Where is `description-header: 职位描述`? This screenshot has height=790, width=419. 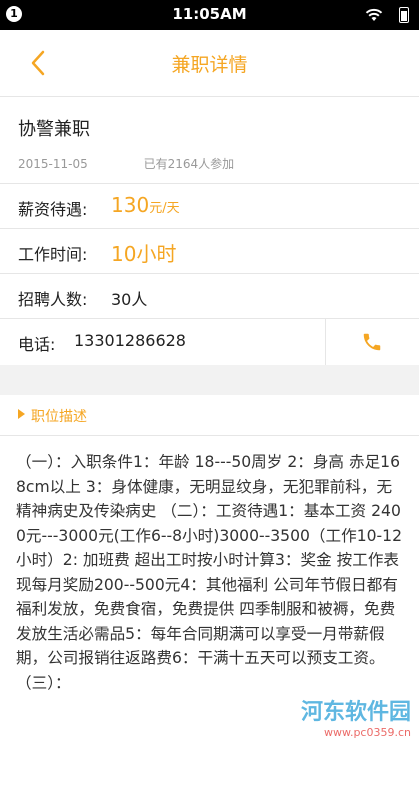 description-header: 职位描述 is located at coordinates (209, 415).